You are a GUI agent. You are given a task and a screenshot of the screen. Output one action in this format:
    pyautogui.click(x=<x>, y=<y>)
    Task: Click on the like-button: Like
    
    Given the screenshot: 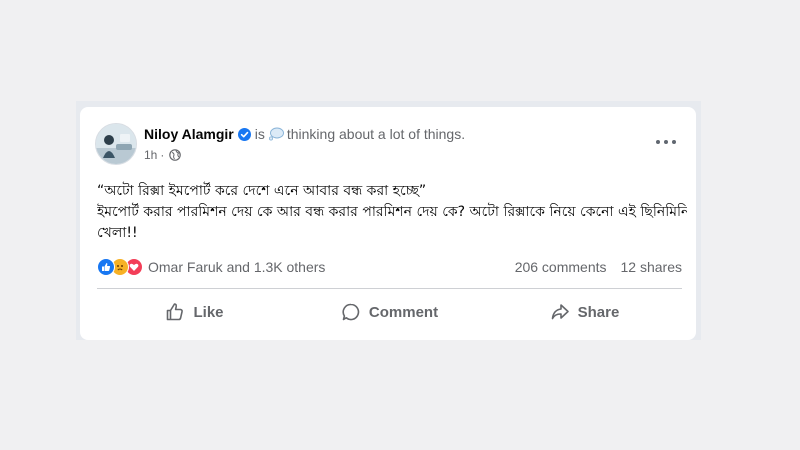 What is the action you would take?
    pyautogui.click(x=194, y=312)
    